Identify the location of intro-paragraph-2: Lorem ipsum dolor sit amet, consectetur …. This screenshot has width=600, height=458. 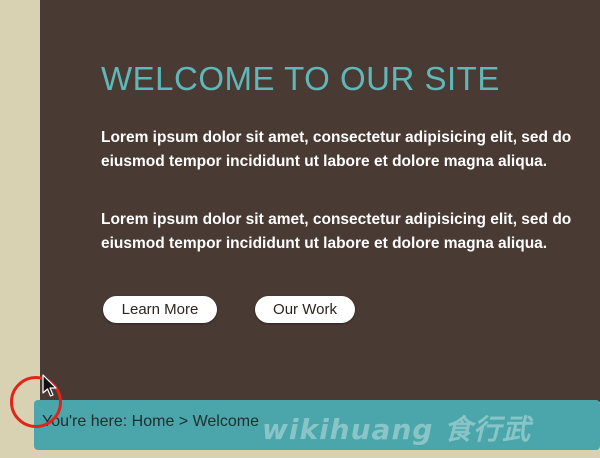
(350, 232).